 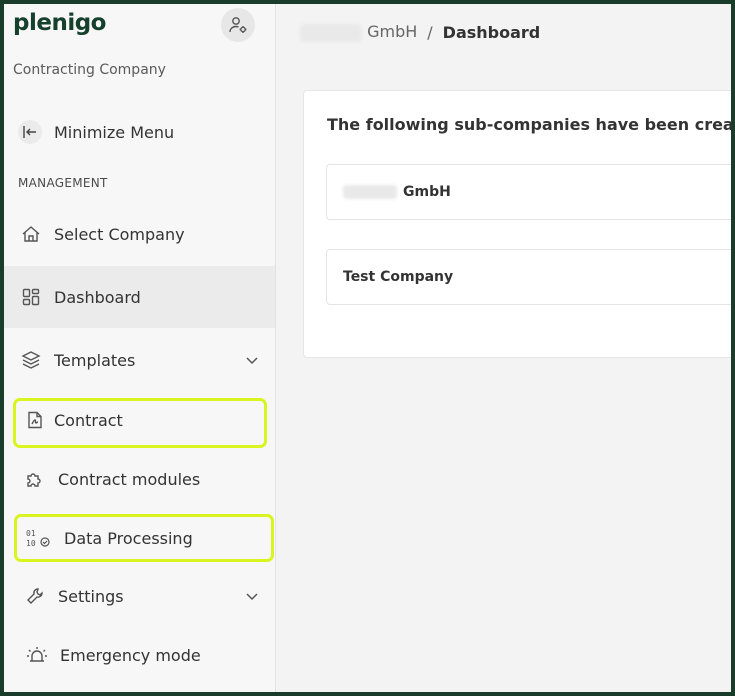 I want to click on sidebar-item-select-company: Select Company, so click(x=139, y=234).